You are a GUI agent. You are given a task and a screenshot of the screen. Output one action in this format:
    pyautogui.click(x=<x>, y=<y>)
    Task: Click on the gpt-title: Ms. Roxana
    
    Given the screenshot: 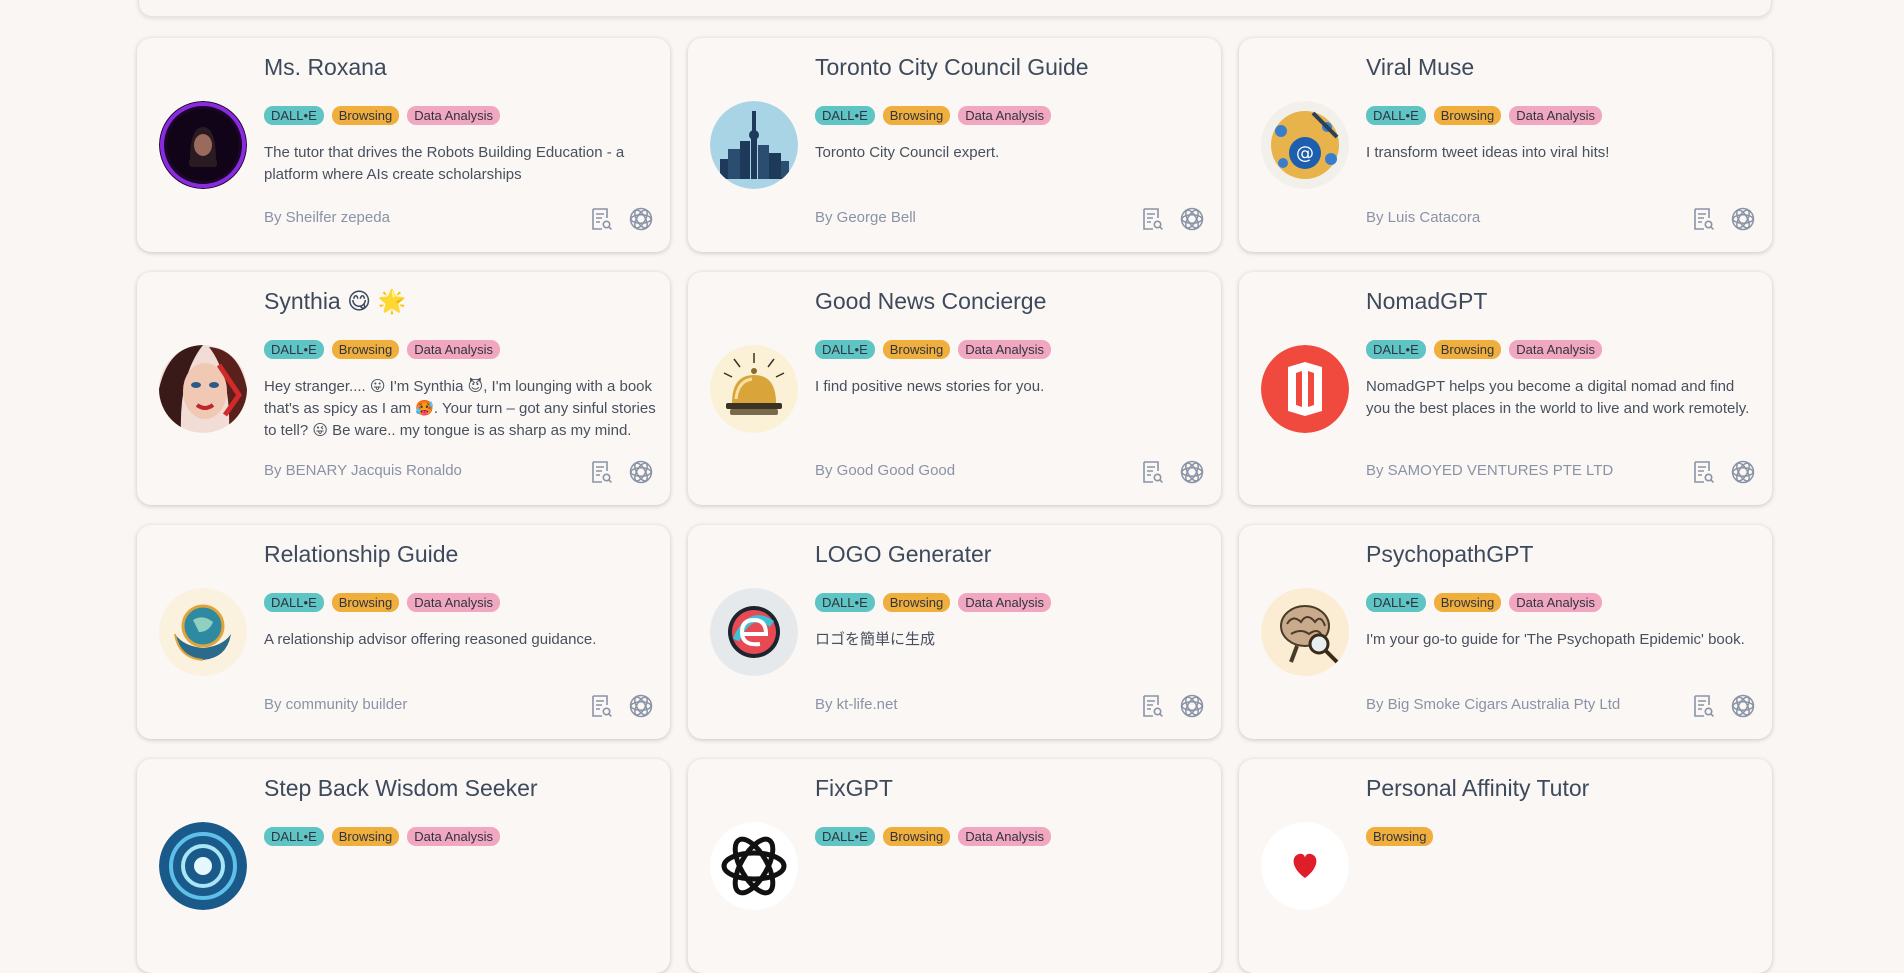 What is the action you would take?
    pyautogui.click(x=325, y=67)
    